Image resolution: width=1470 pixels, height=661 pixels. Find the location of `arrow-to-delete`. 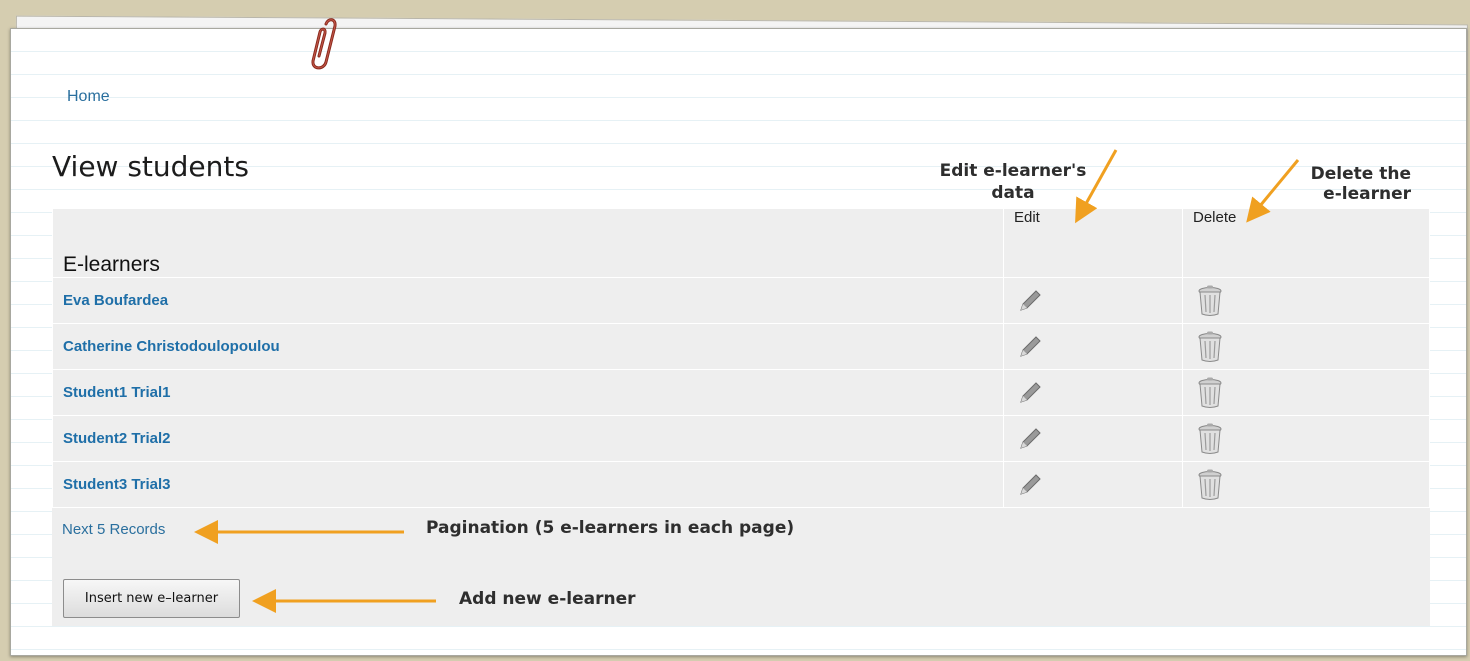

arrow-to-delete is located at coordinates (1273, 191).